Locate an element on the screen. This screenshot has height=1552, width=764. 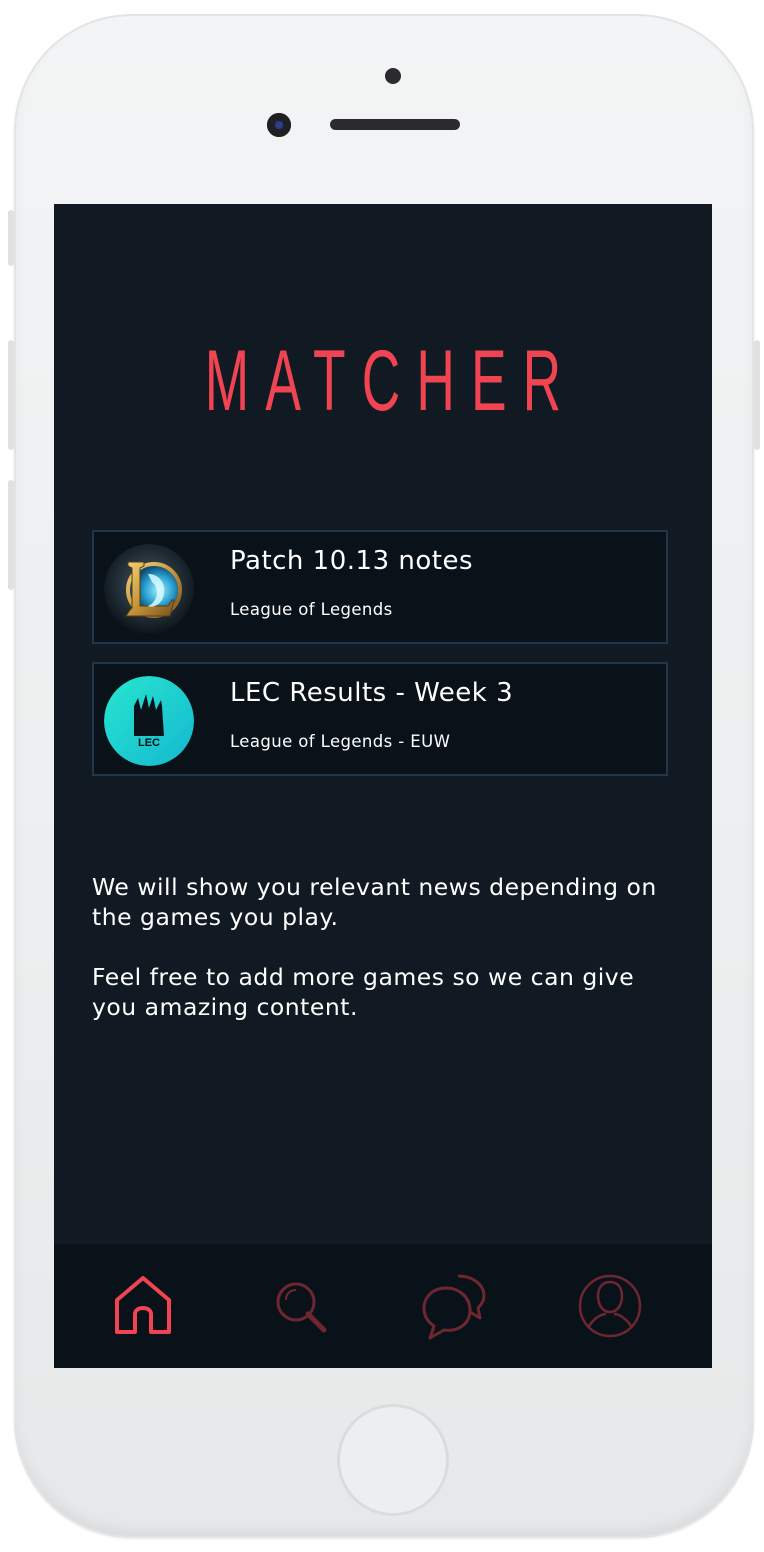
tab-profile is located at coordinates (610, 1306).